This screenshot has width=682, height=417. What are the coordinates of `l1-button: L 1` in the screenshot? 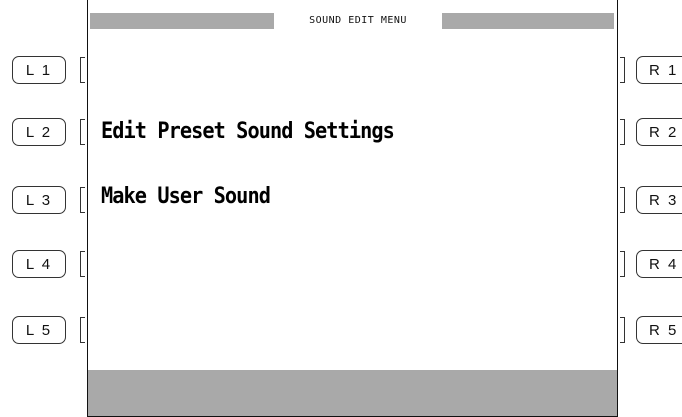 It's located at (39, 70).